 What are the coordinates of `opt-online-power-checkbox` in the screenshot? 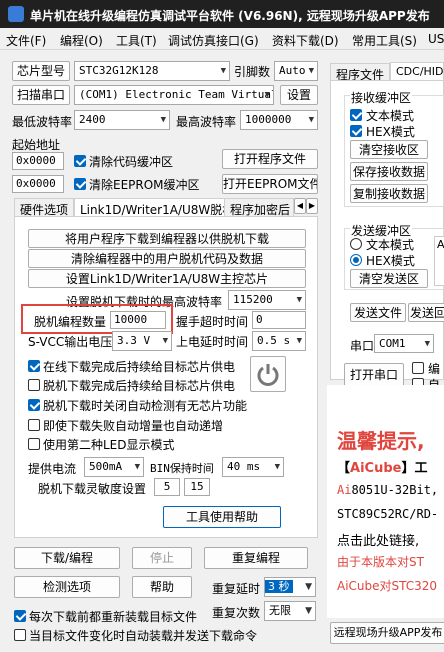 It's located at (34, 366).